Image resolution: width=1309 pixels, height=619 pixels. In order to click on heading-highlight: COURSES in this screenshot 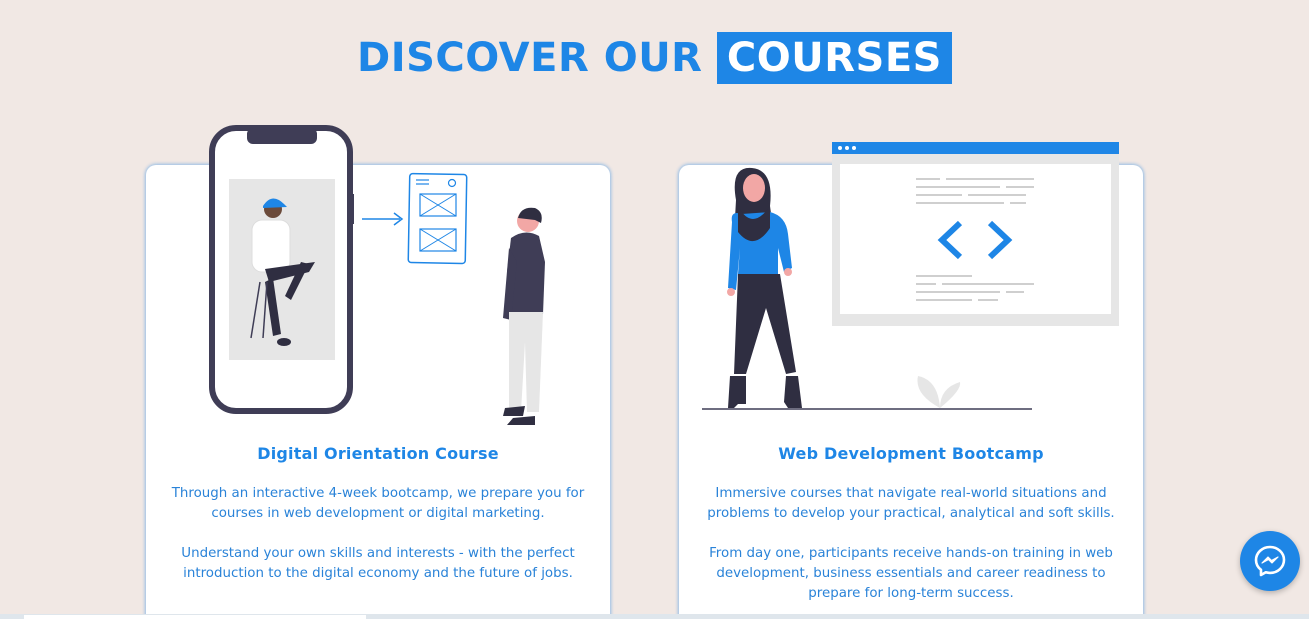, I will do `click(834, 58)`.